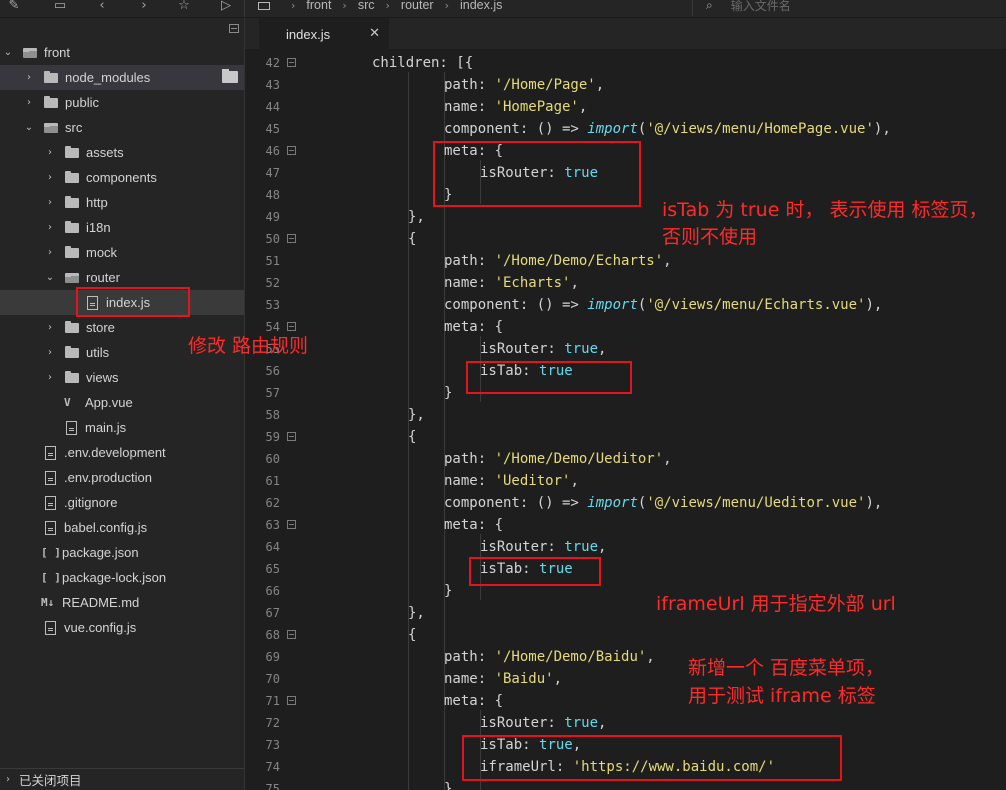 The image size is (1006, 790). I want to click on code-token: component: () =>, so click(516, 305).